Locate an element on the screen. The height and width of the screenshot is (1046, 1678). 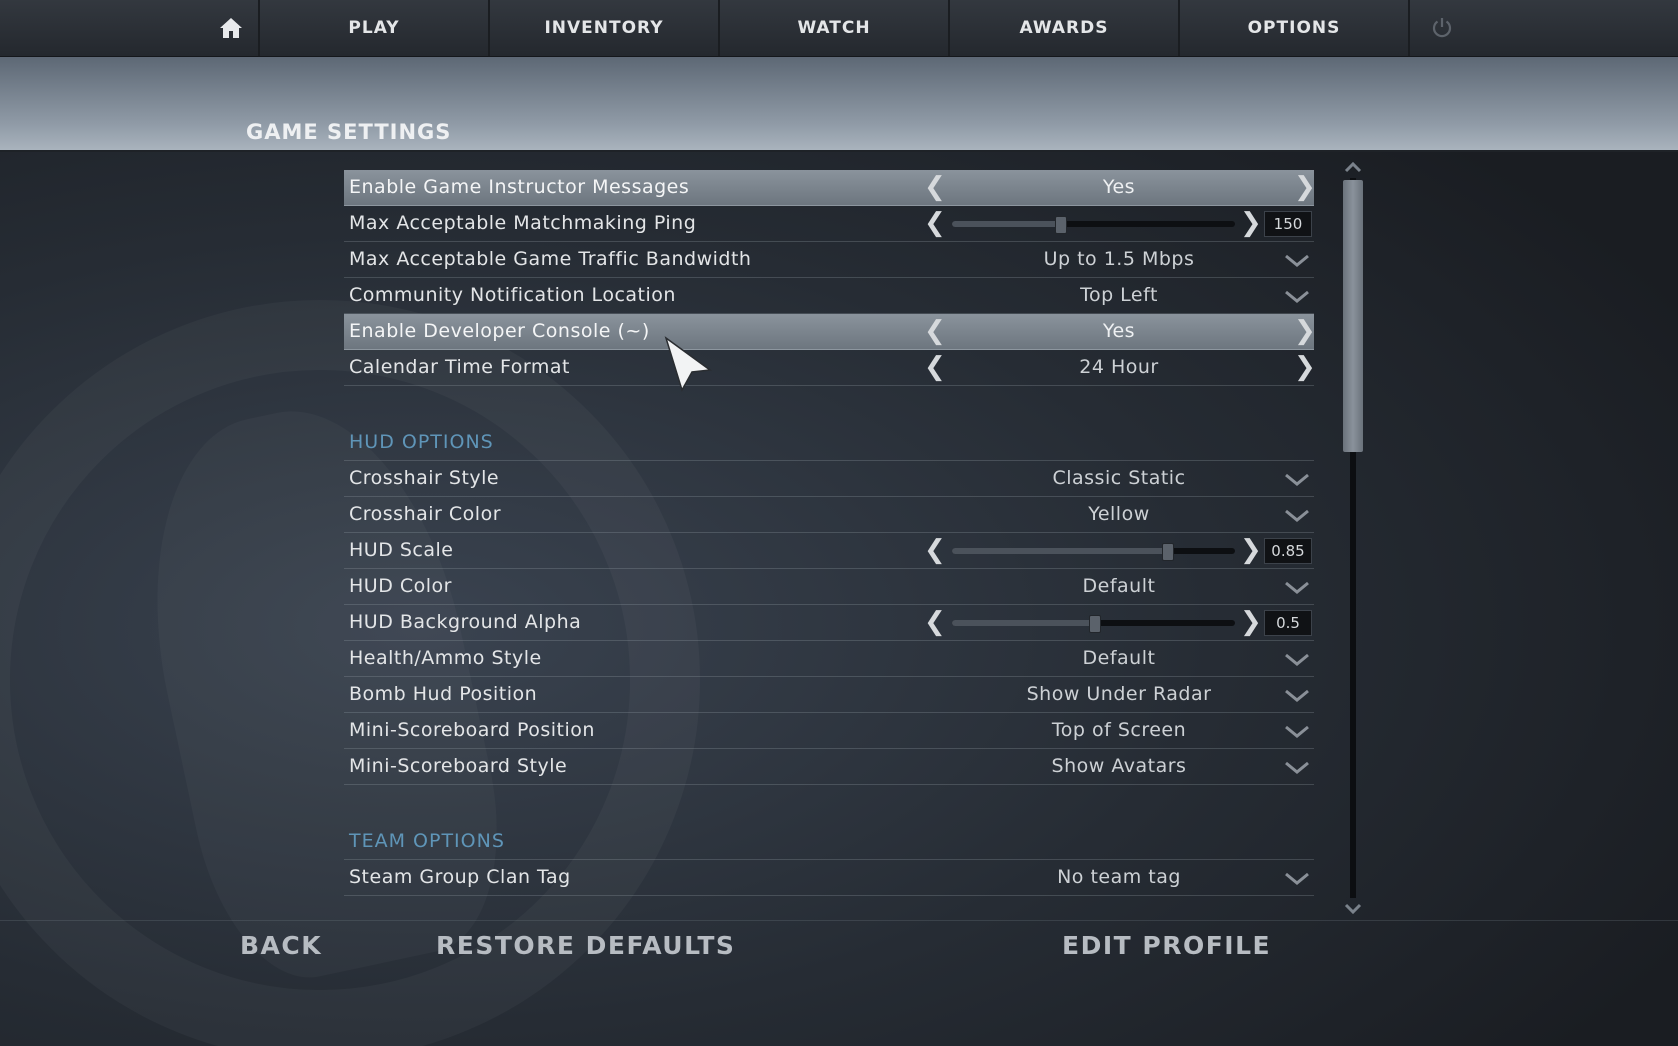
mouse-cursor-icon is located at coordinates (688, 364).